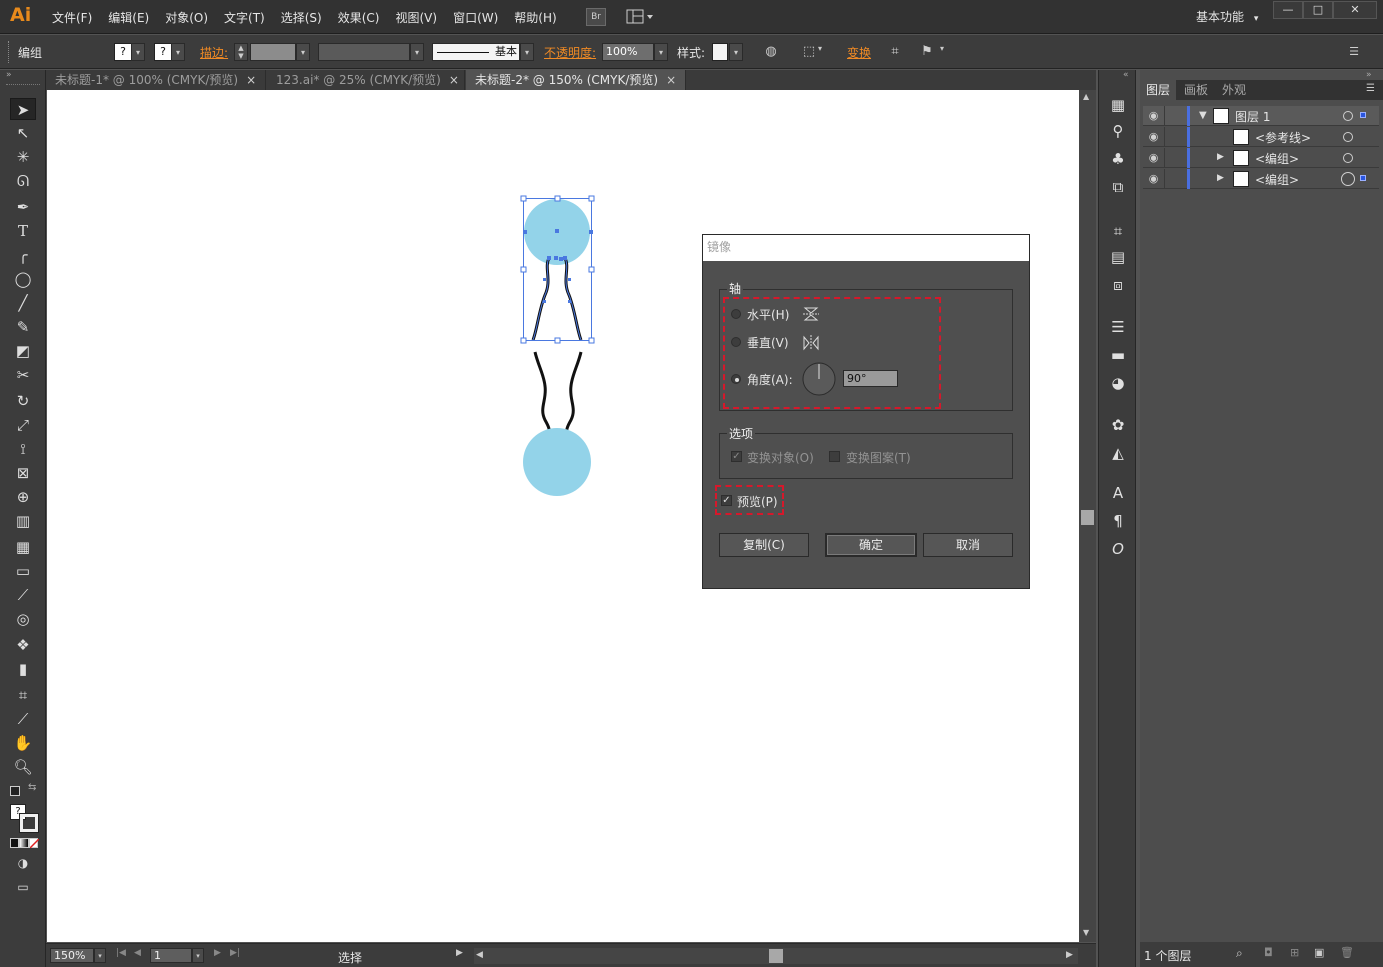 Image resolution: width=1383 pixels, height=967 pixels. What do you see at coordinates (23, 863) in the screenshot?
I see `draw-mode-icon: ◑` at bounding box center [23, 863].